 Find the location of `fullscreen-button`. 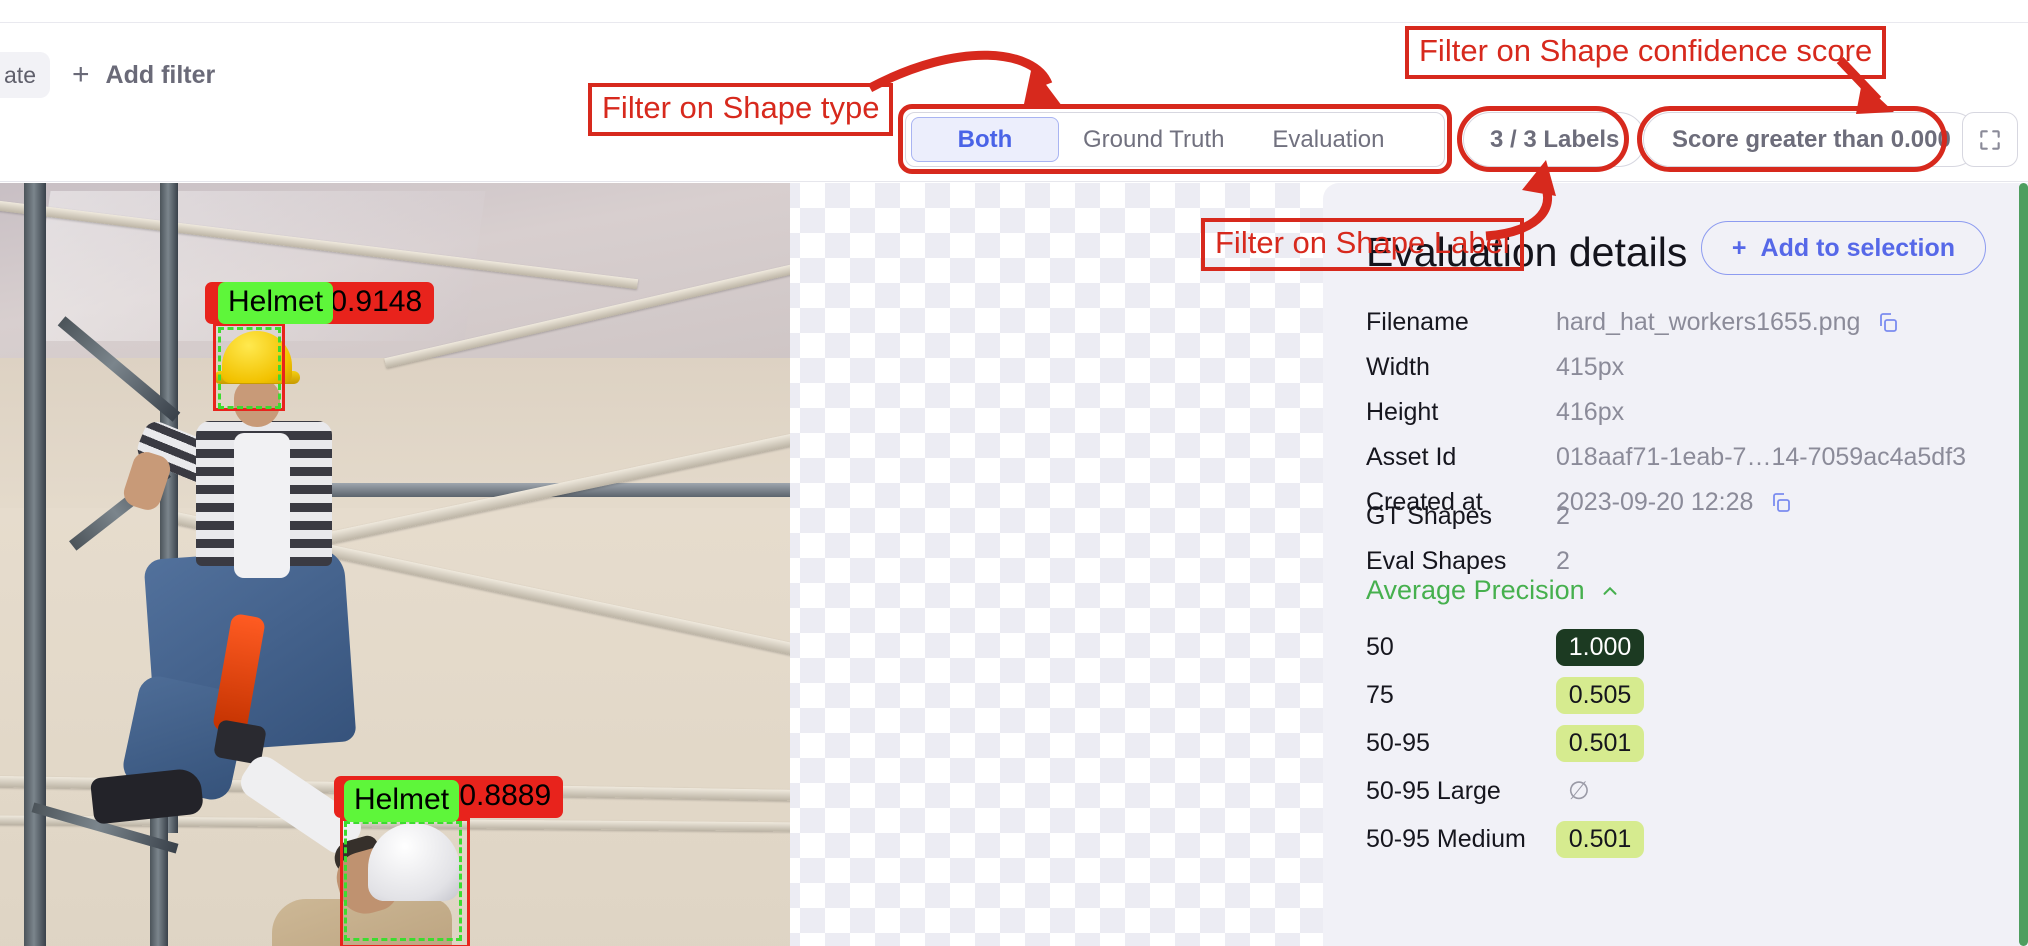

fullscreen-button is located at coordinates (1990, 139).